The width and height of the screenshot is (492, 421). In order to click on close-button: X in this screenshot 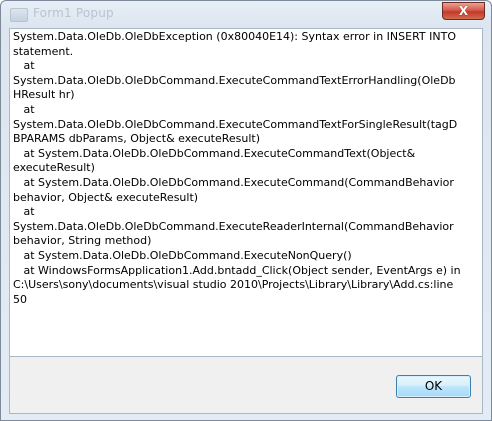, I will do `click(463, 11)`.